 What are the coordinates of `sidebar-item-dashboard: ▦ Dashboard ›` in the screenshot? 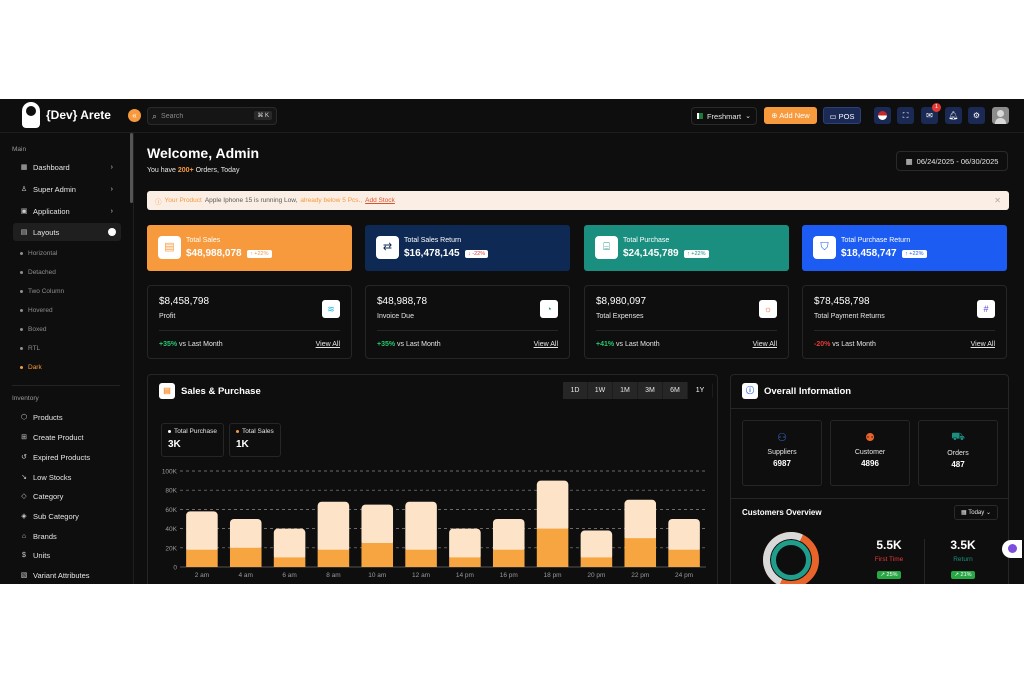 It's located at (67, 167).